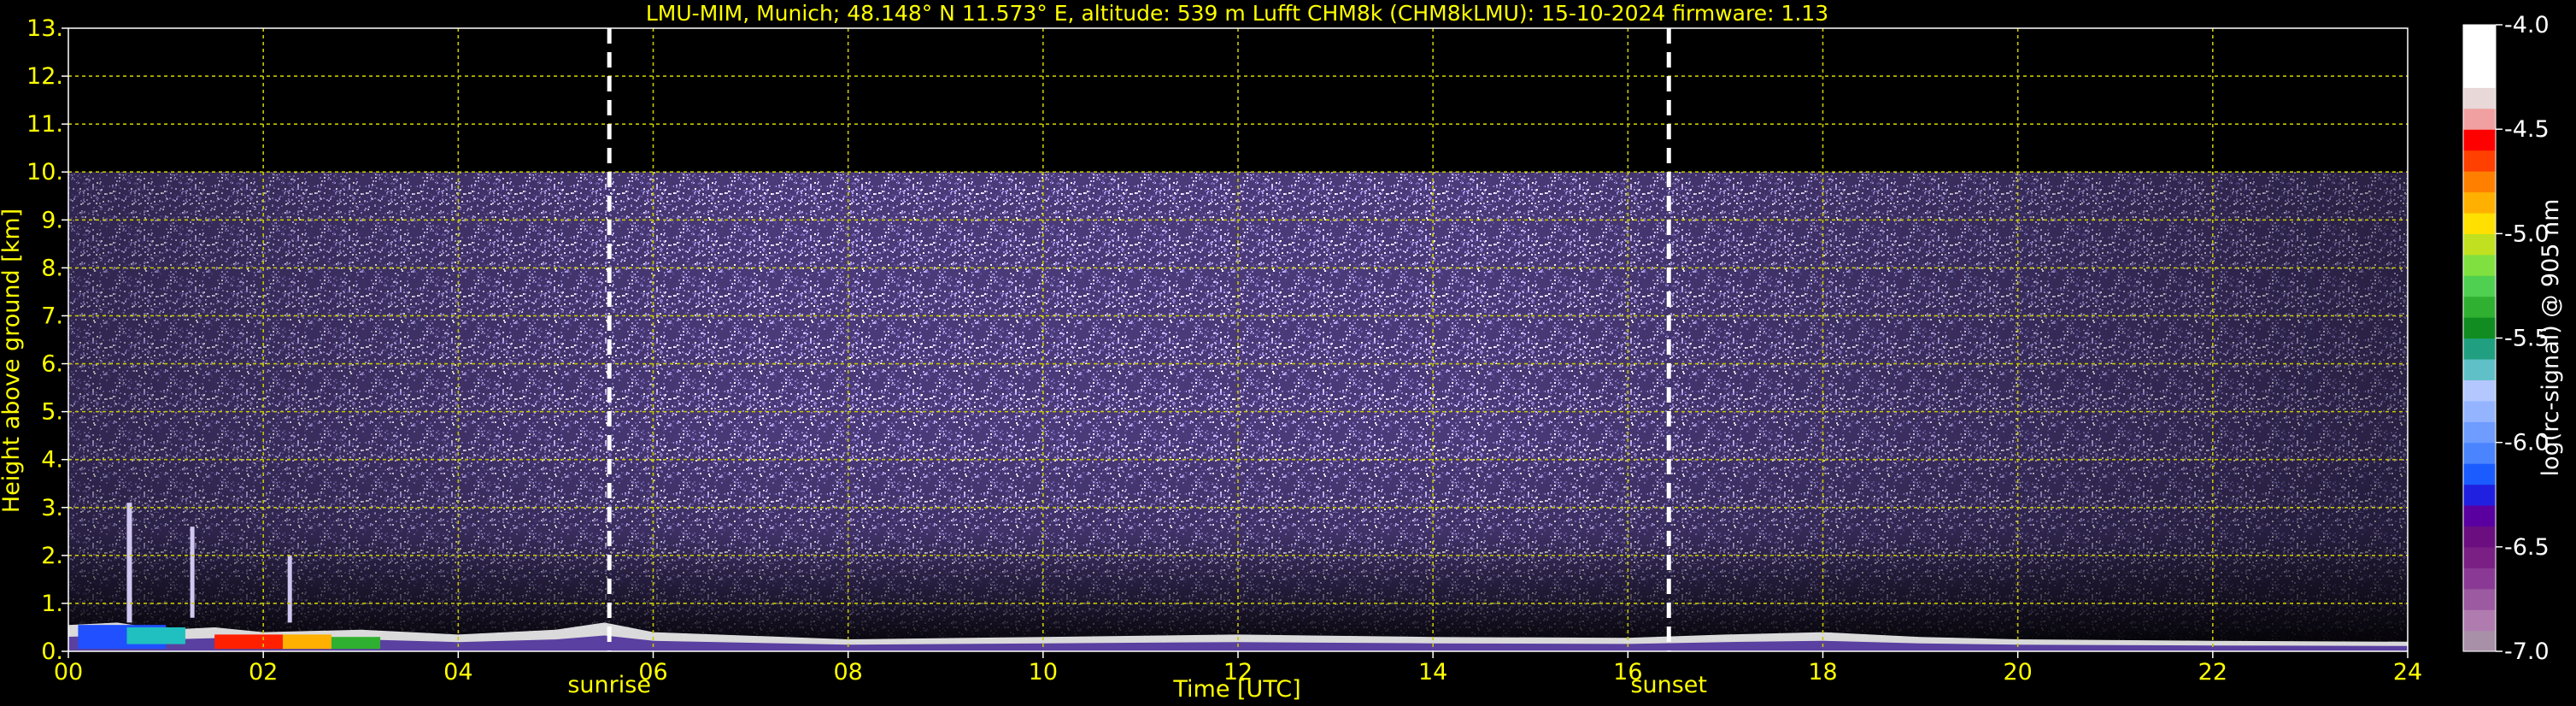 The image size is (2576, 706). Describe the element at coordinates (155, 635) in the screenshot. I see `low-cloud-cyan` at that location.